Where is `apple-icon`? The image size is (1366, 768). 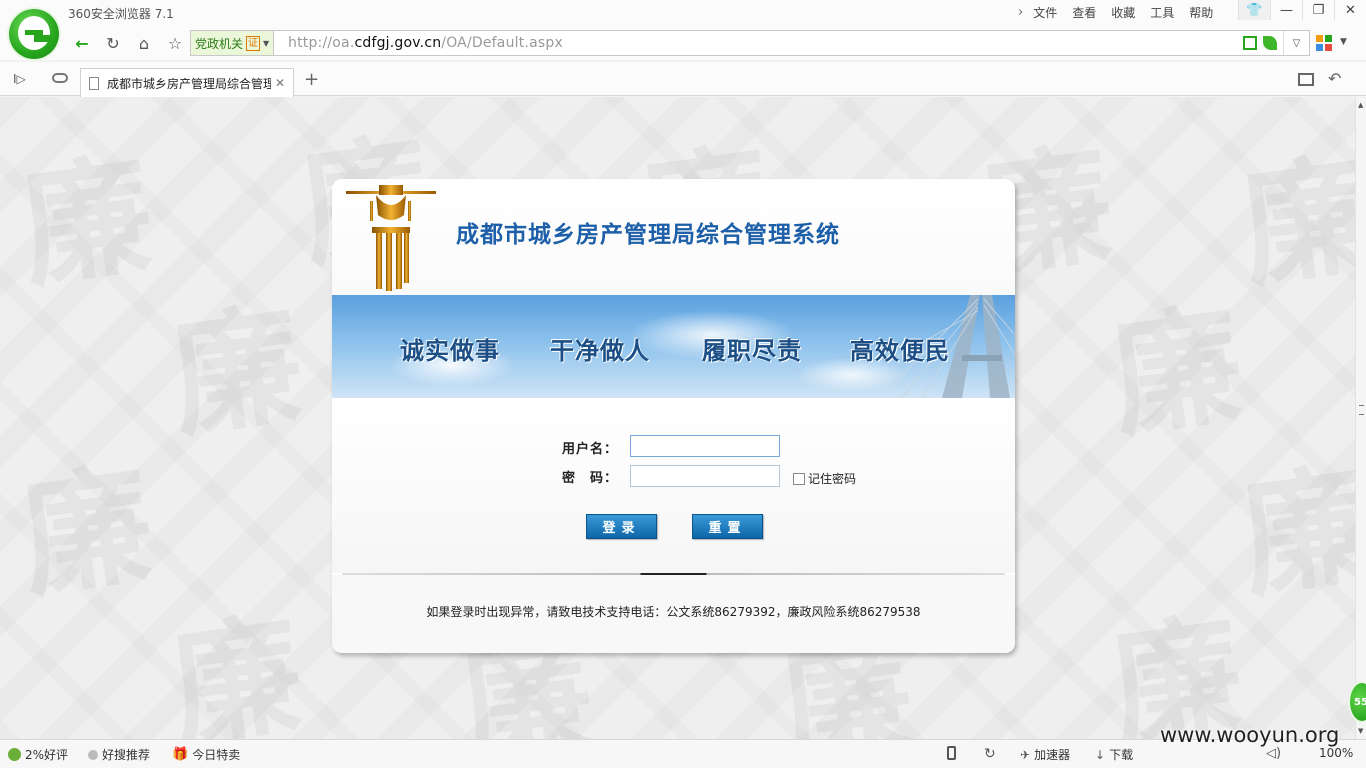
apple-icon is located at coordinates (14, 754).